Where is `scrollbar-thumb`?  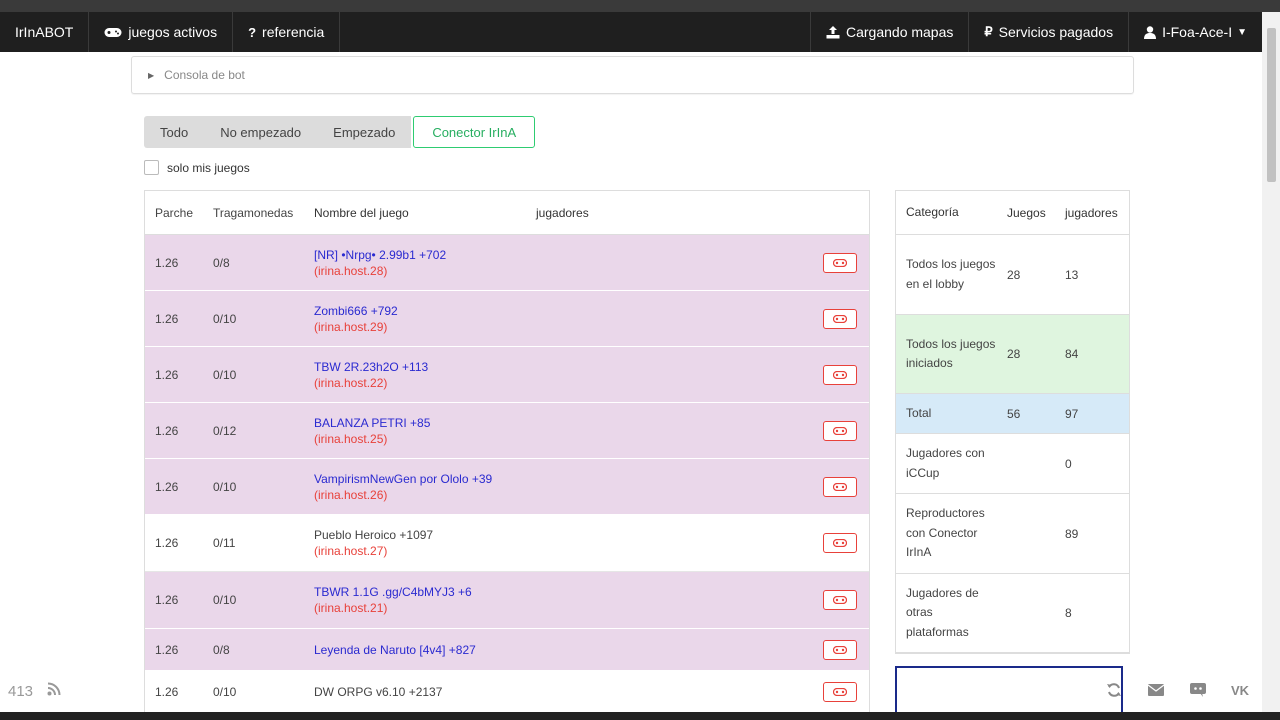 scrollbar-thumb is located at coordinates (1271, 105).